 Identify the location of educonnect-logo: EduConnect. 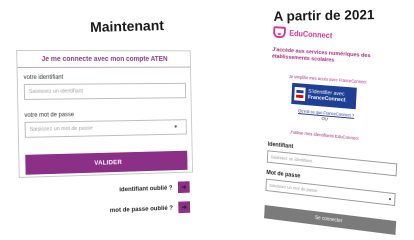
(302, 33).